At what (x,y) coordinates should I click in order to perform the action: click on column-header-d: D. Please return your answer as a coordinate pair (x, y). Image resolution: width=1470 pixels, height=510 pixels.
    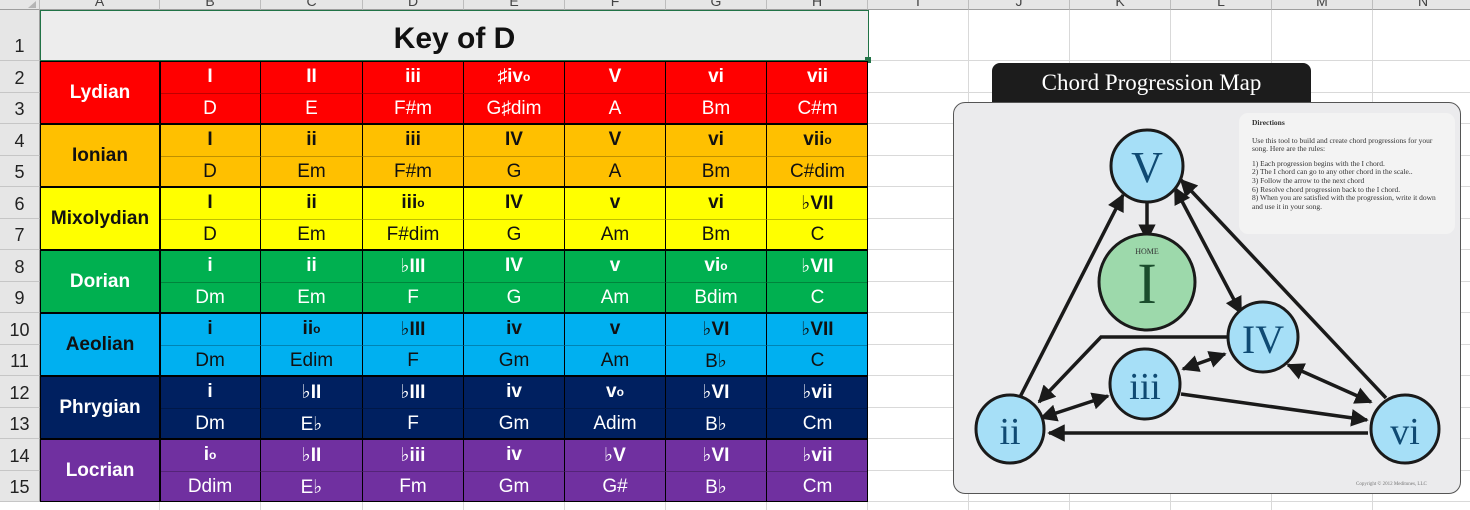
    Looking at the image, I should click on (413, 5).